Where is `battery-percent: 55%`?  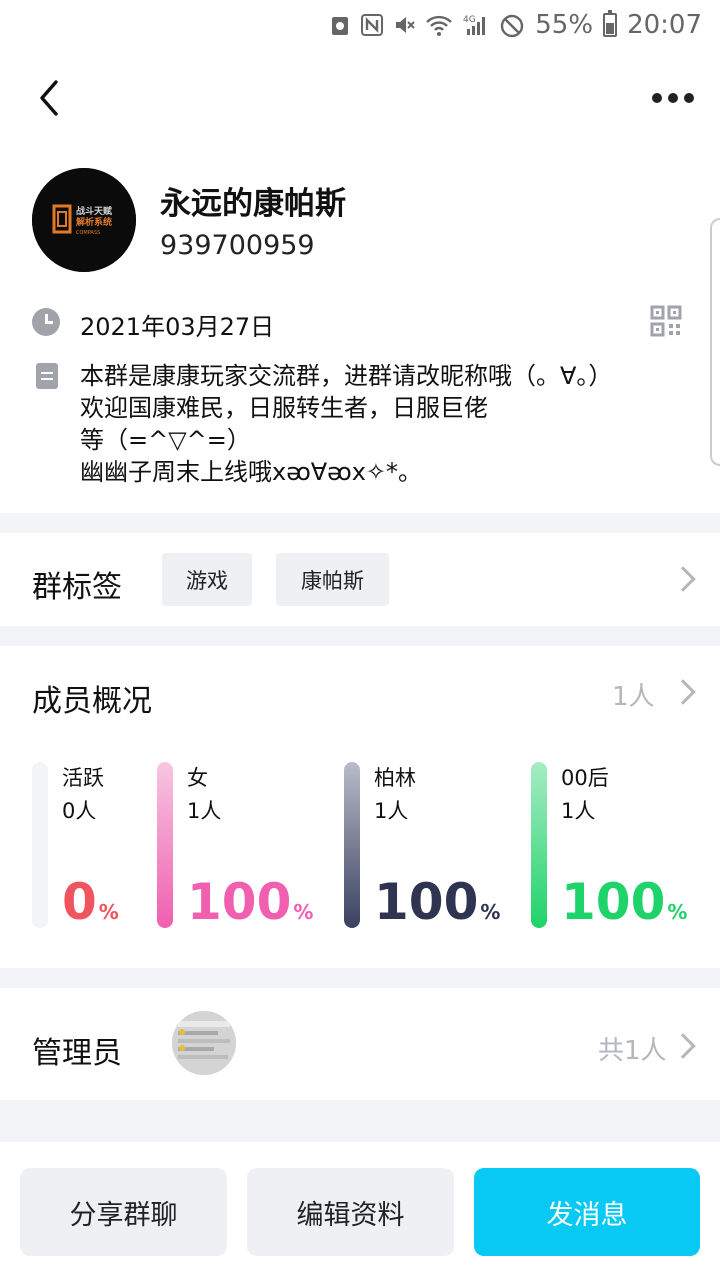 battery-percent: 55% is located at coordinates (564, 25).